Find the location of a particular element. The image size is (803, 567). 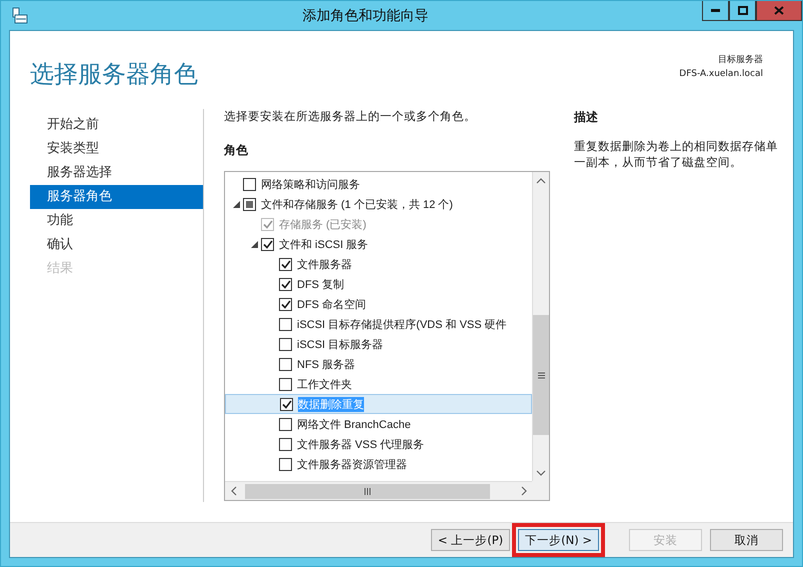

role-label: NFS 服务器 is located at coordinates (326, 364).